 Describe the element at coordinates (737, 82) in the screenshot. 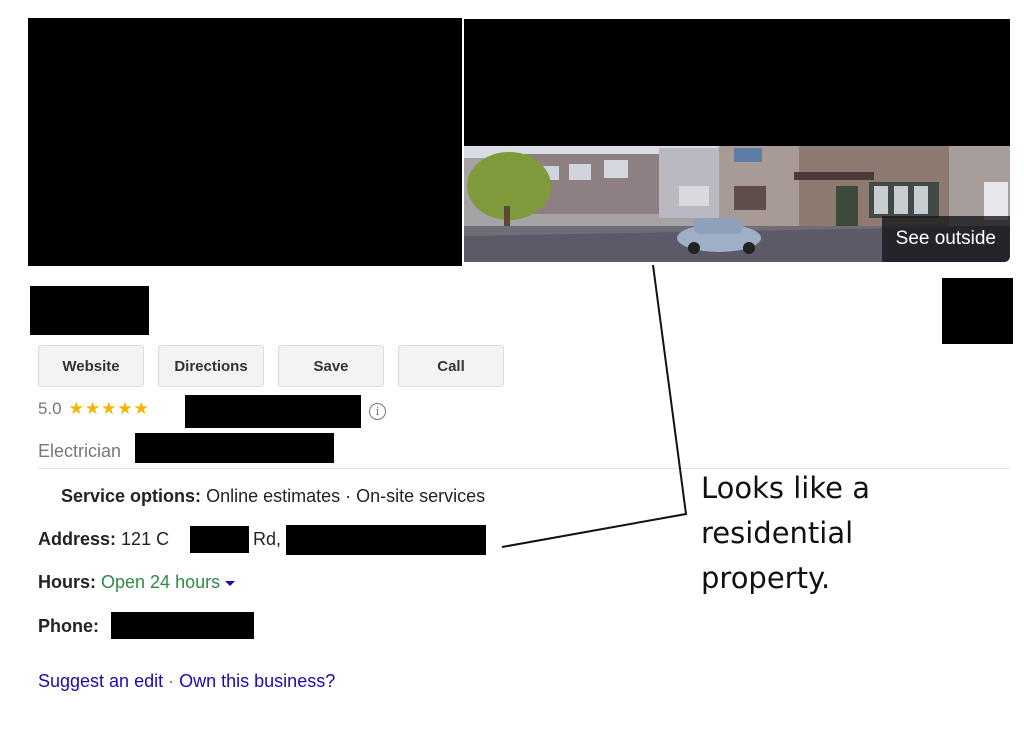

I see `redacted-map-area` at that location.